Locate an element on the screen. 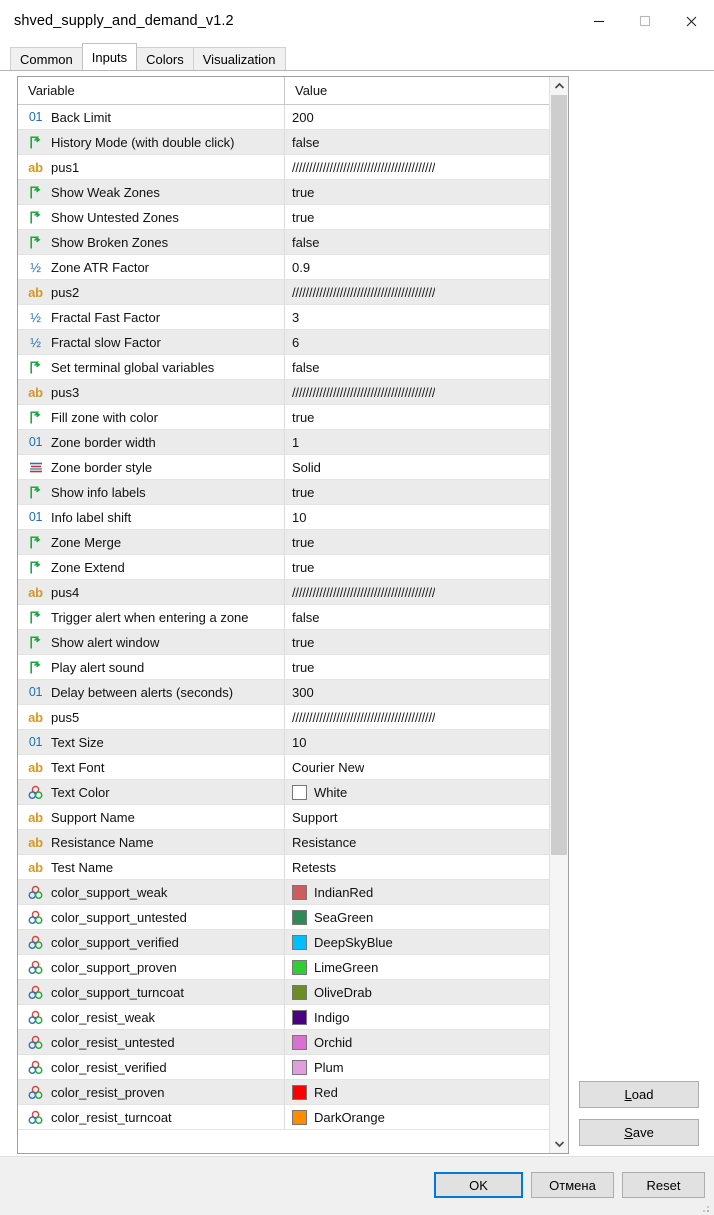  grid-vertical-scrollbar is located at coordinates (558, 615).